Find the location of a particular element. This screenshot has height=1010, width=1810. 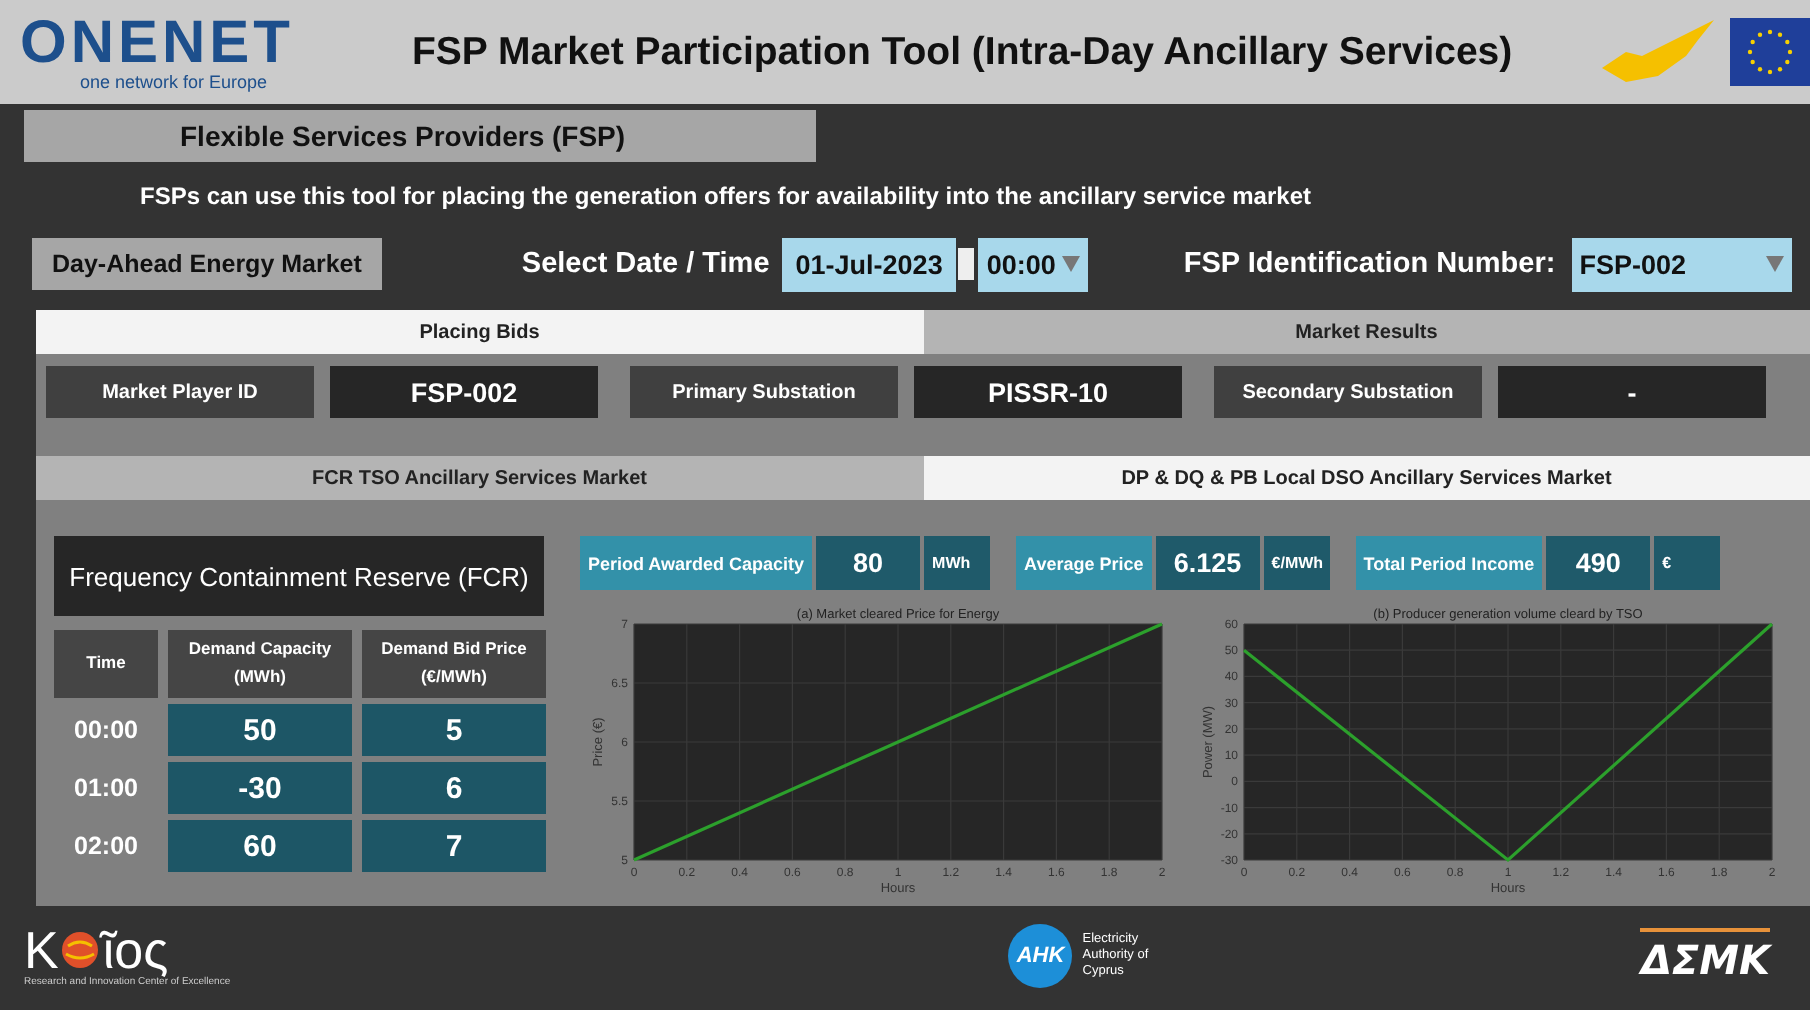

fcr-title: Frequency Containment Reserve (FCR) is located at coordinates (299, 576).